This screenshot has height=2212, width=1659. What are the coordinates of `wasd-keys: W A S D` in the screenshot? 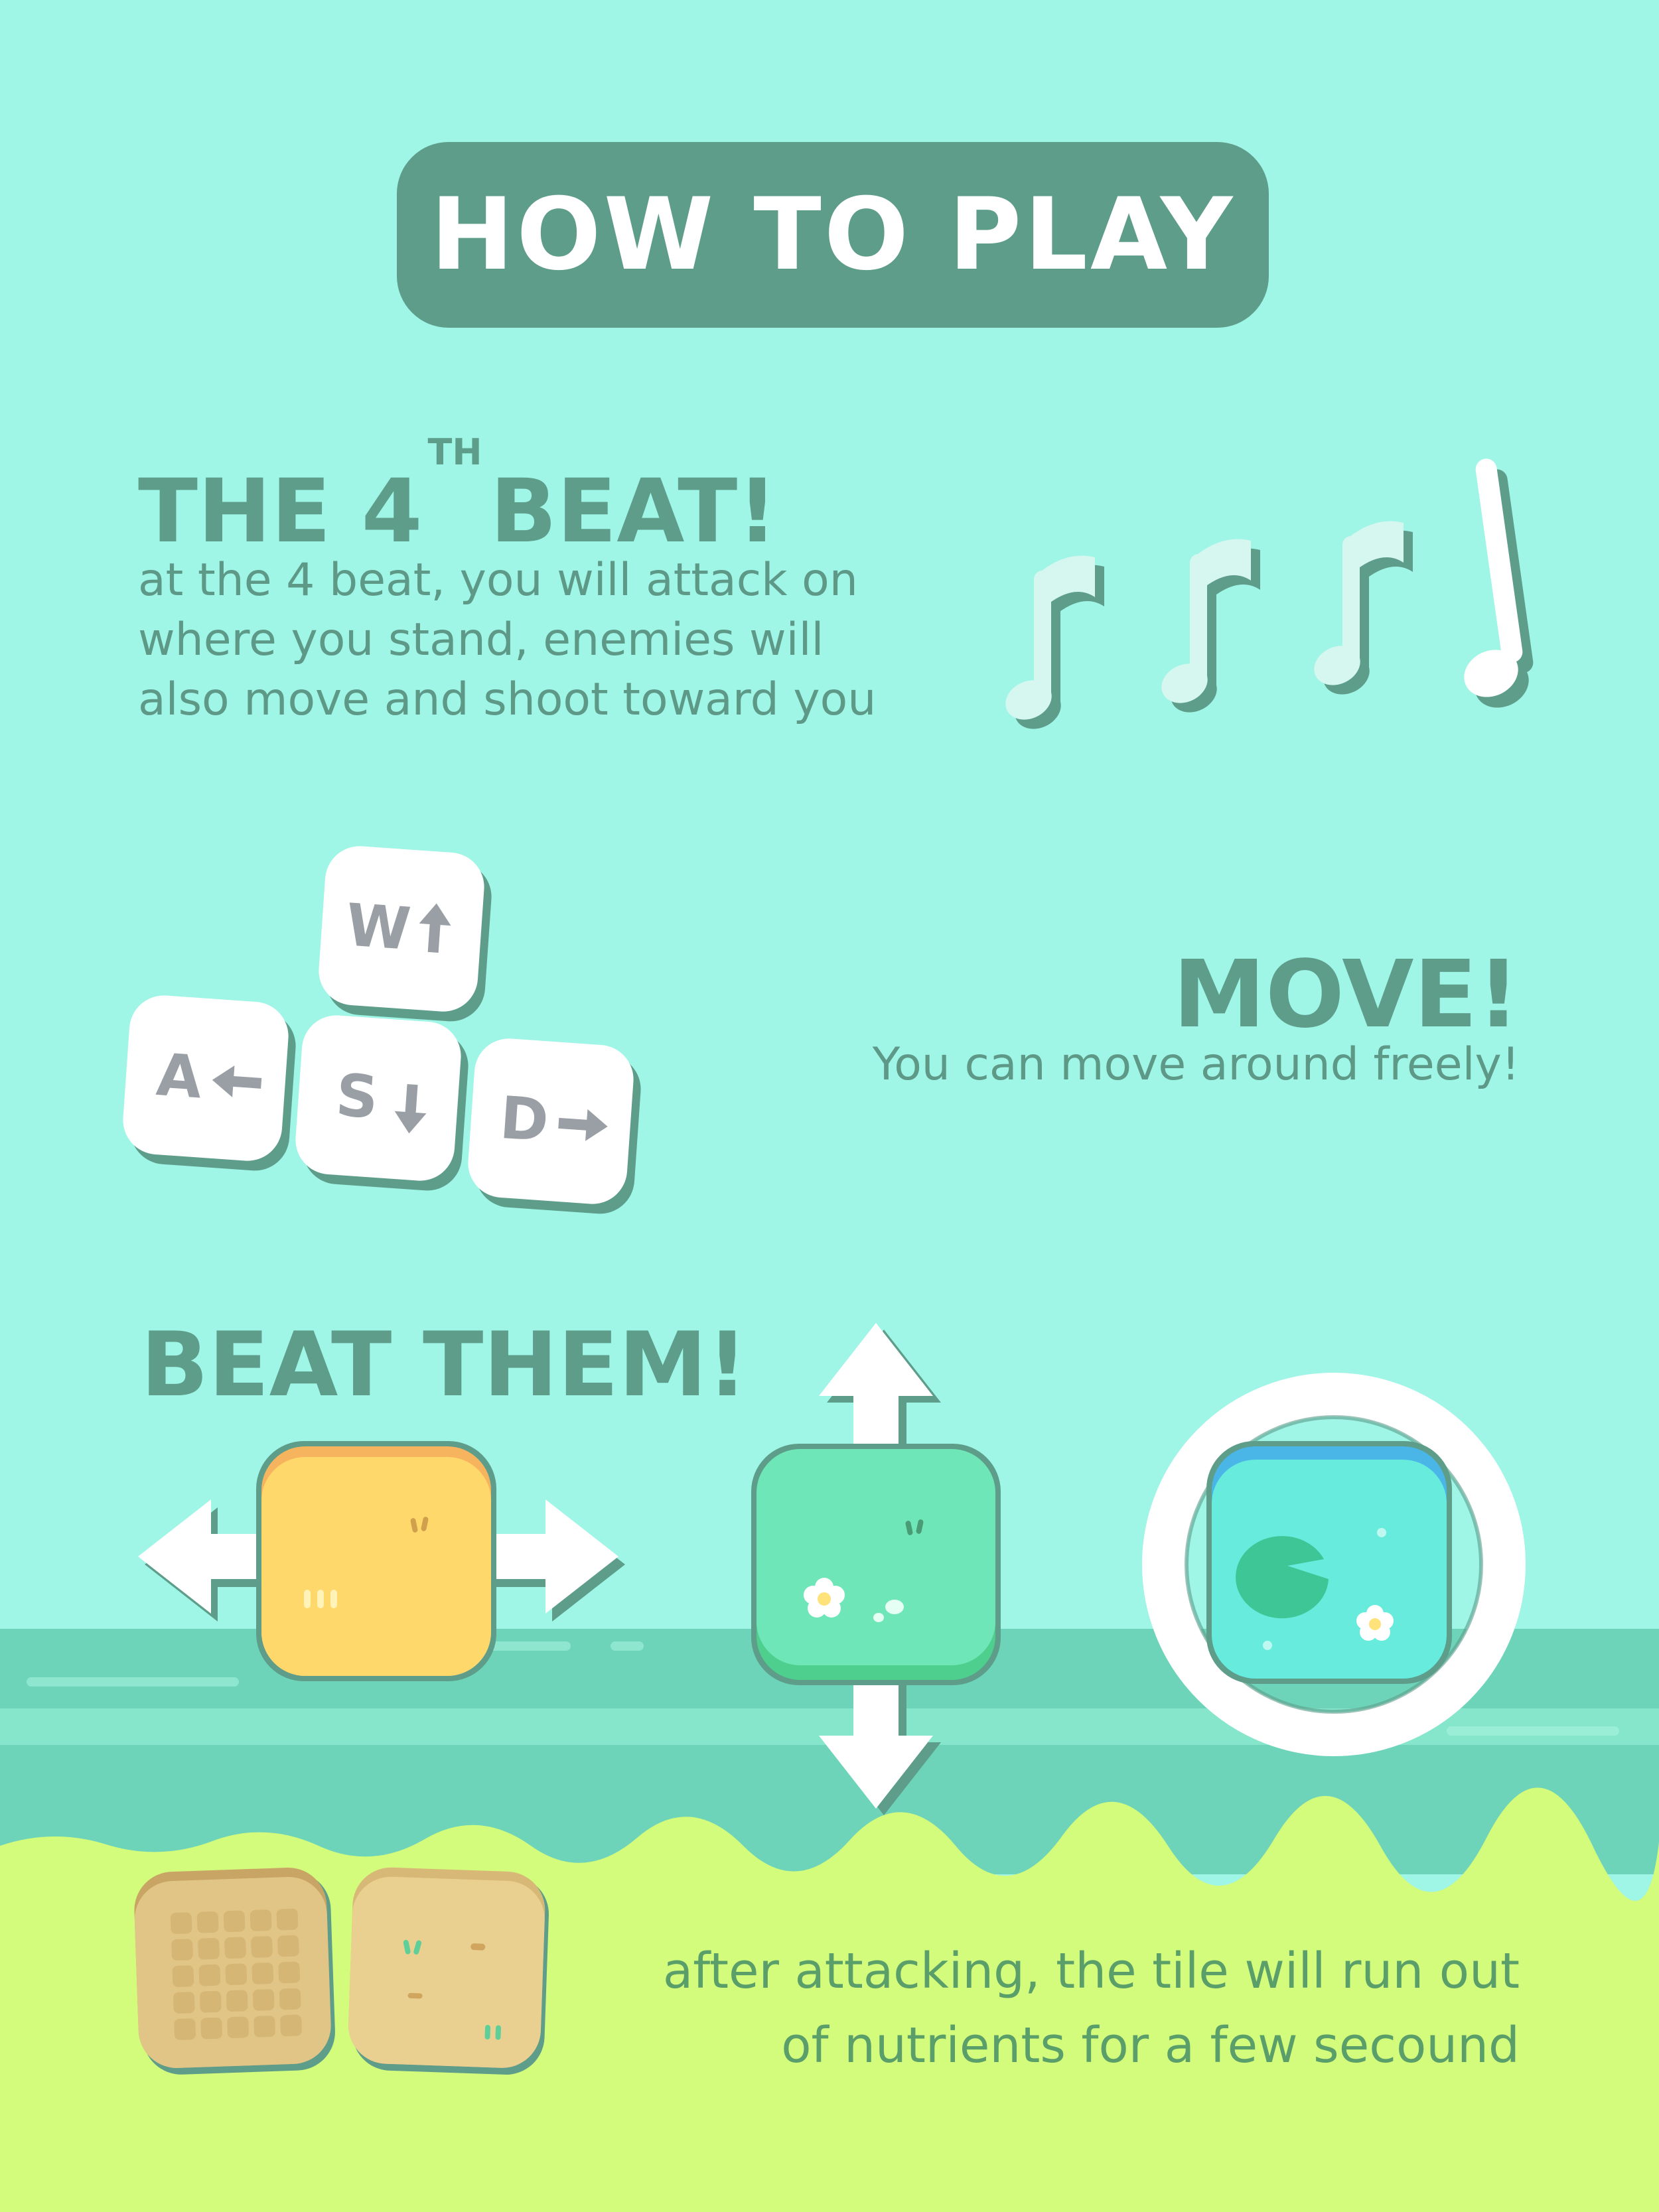 It's located at (382, 1030).